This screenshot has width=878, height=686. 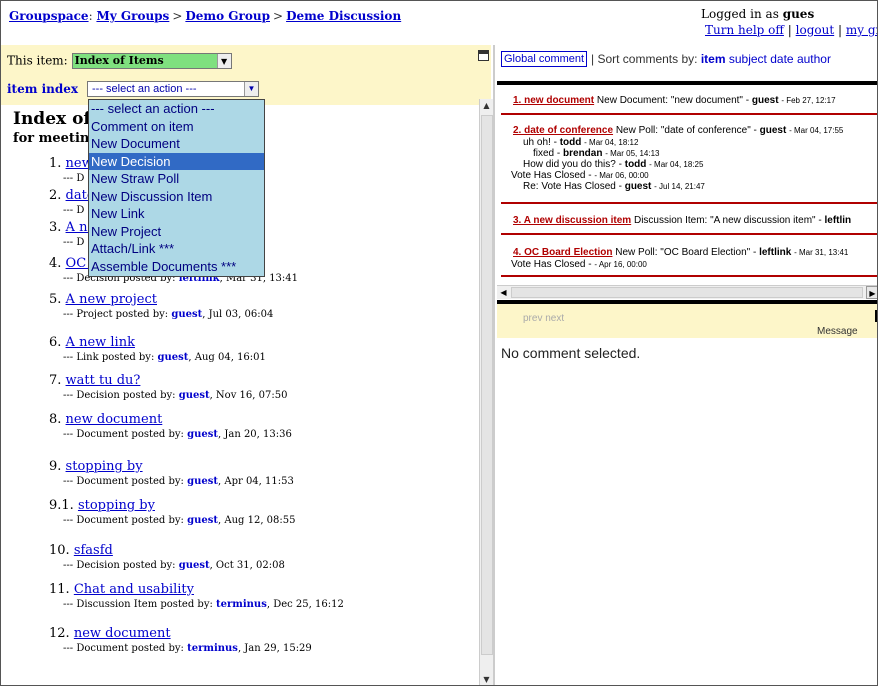 What do you see at coordinates (119, 60) in the screenshot?
I see `this-item-value: Index of Items` at bounding box center [119, 60].